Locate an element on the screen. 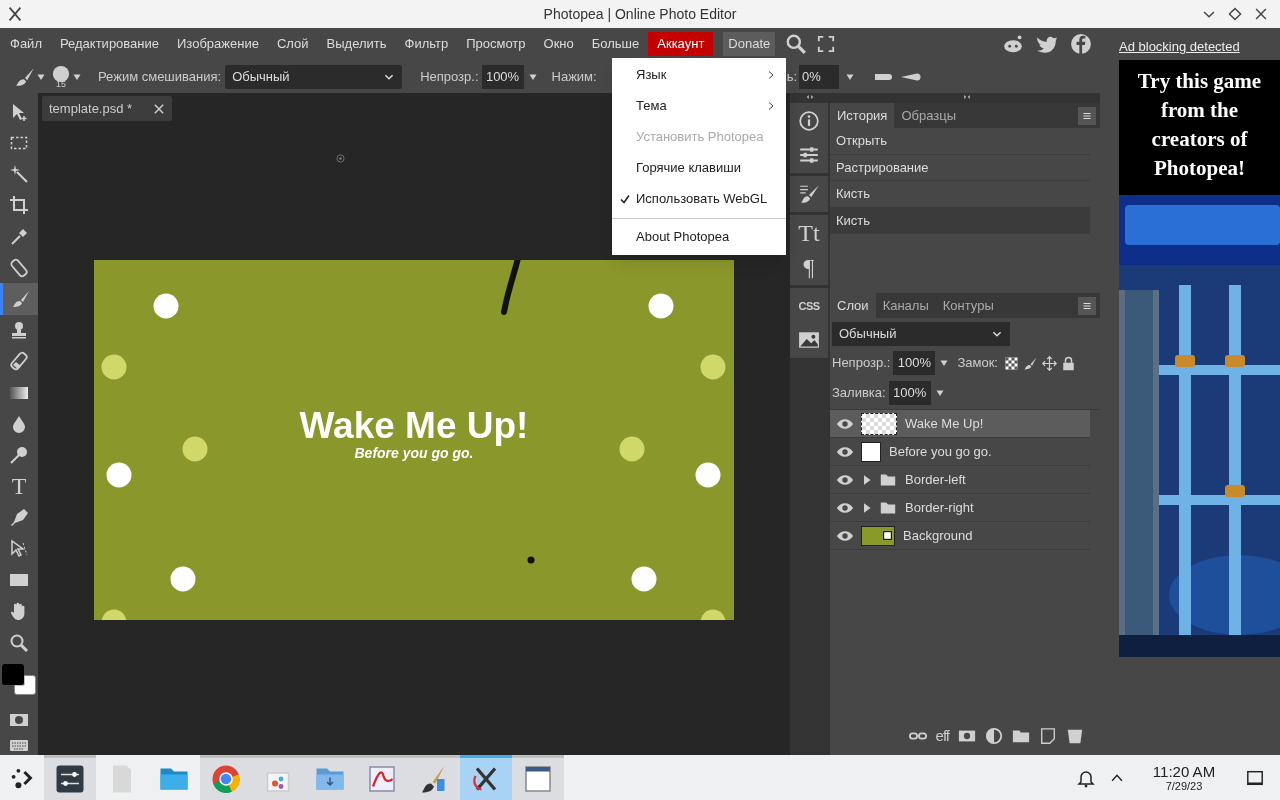 Image resolution: width=1280 pixels, height=800 pixels. panel-button: Tt is located at coordinates (809, 233).